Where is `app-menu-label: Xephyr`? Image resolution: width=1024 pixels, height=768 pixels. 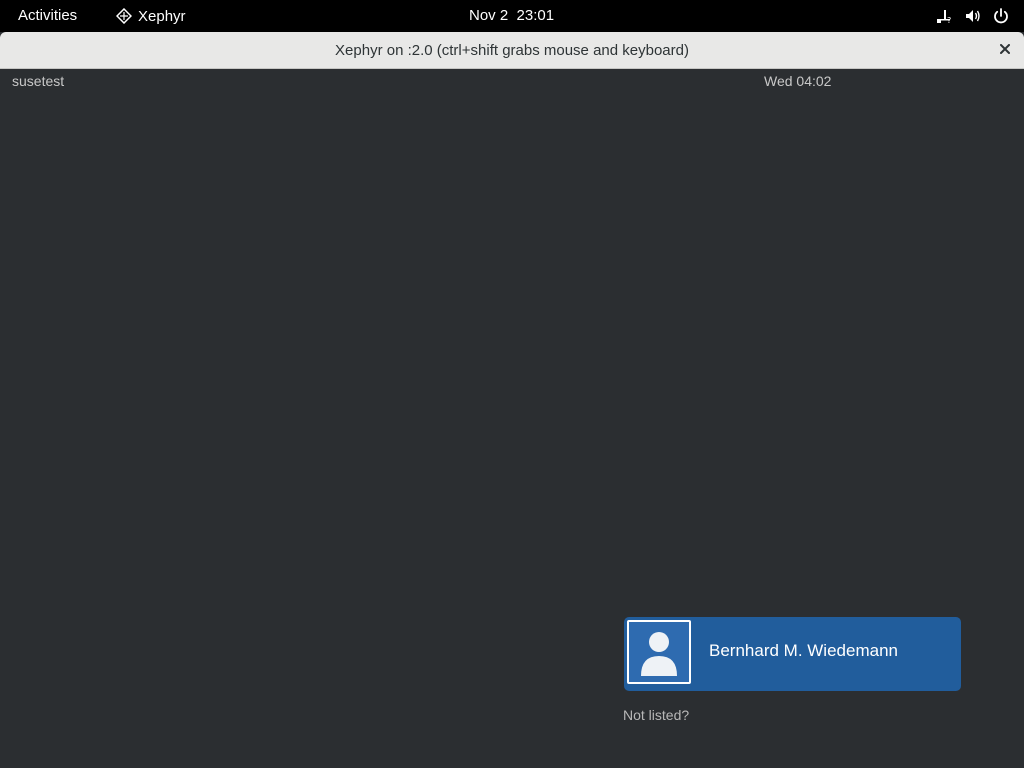
app-menu-label: Xephyr is located at coordinates (162, 16).